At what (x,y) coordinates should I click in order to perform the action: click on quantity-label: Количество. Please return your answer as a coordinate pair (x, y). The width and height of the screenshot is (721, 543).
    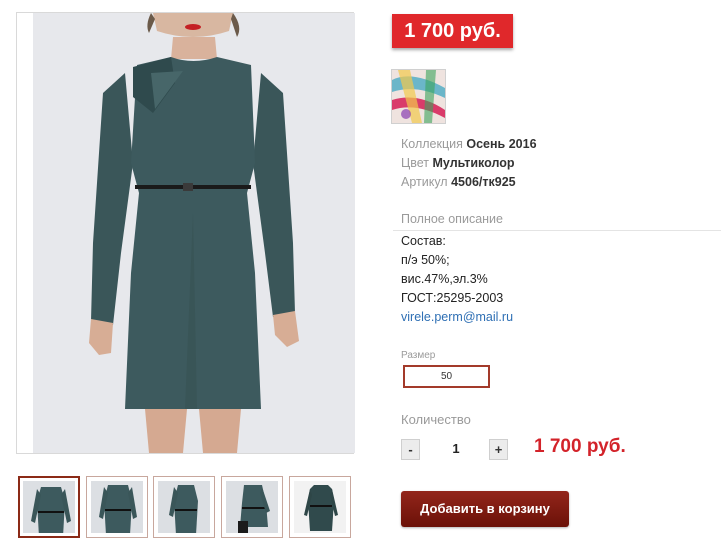
    Looking at the image, I should click on (436, 419).